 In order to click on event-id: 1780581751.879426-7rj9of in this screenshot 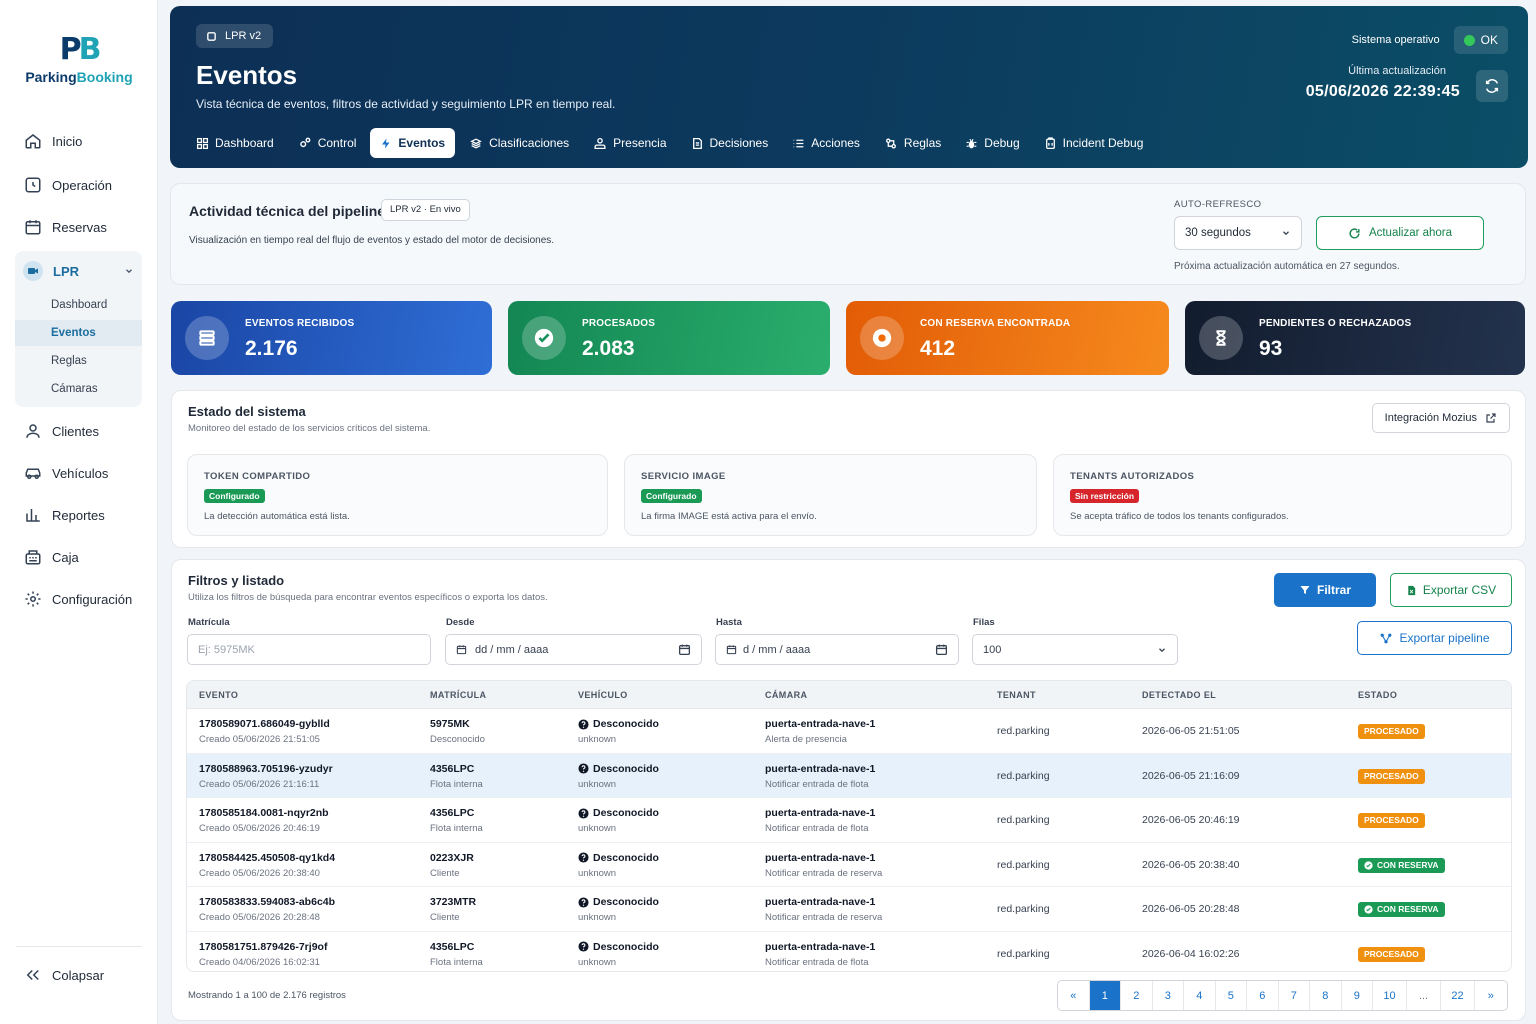, I will do `click(263, 947)`.